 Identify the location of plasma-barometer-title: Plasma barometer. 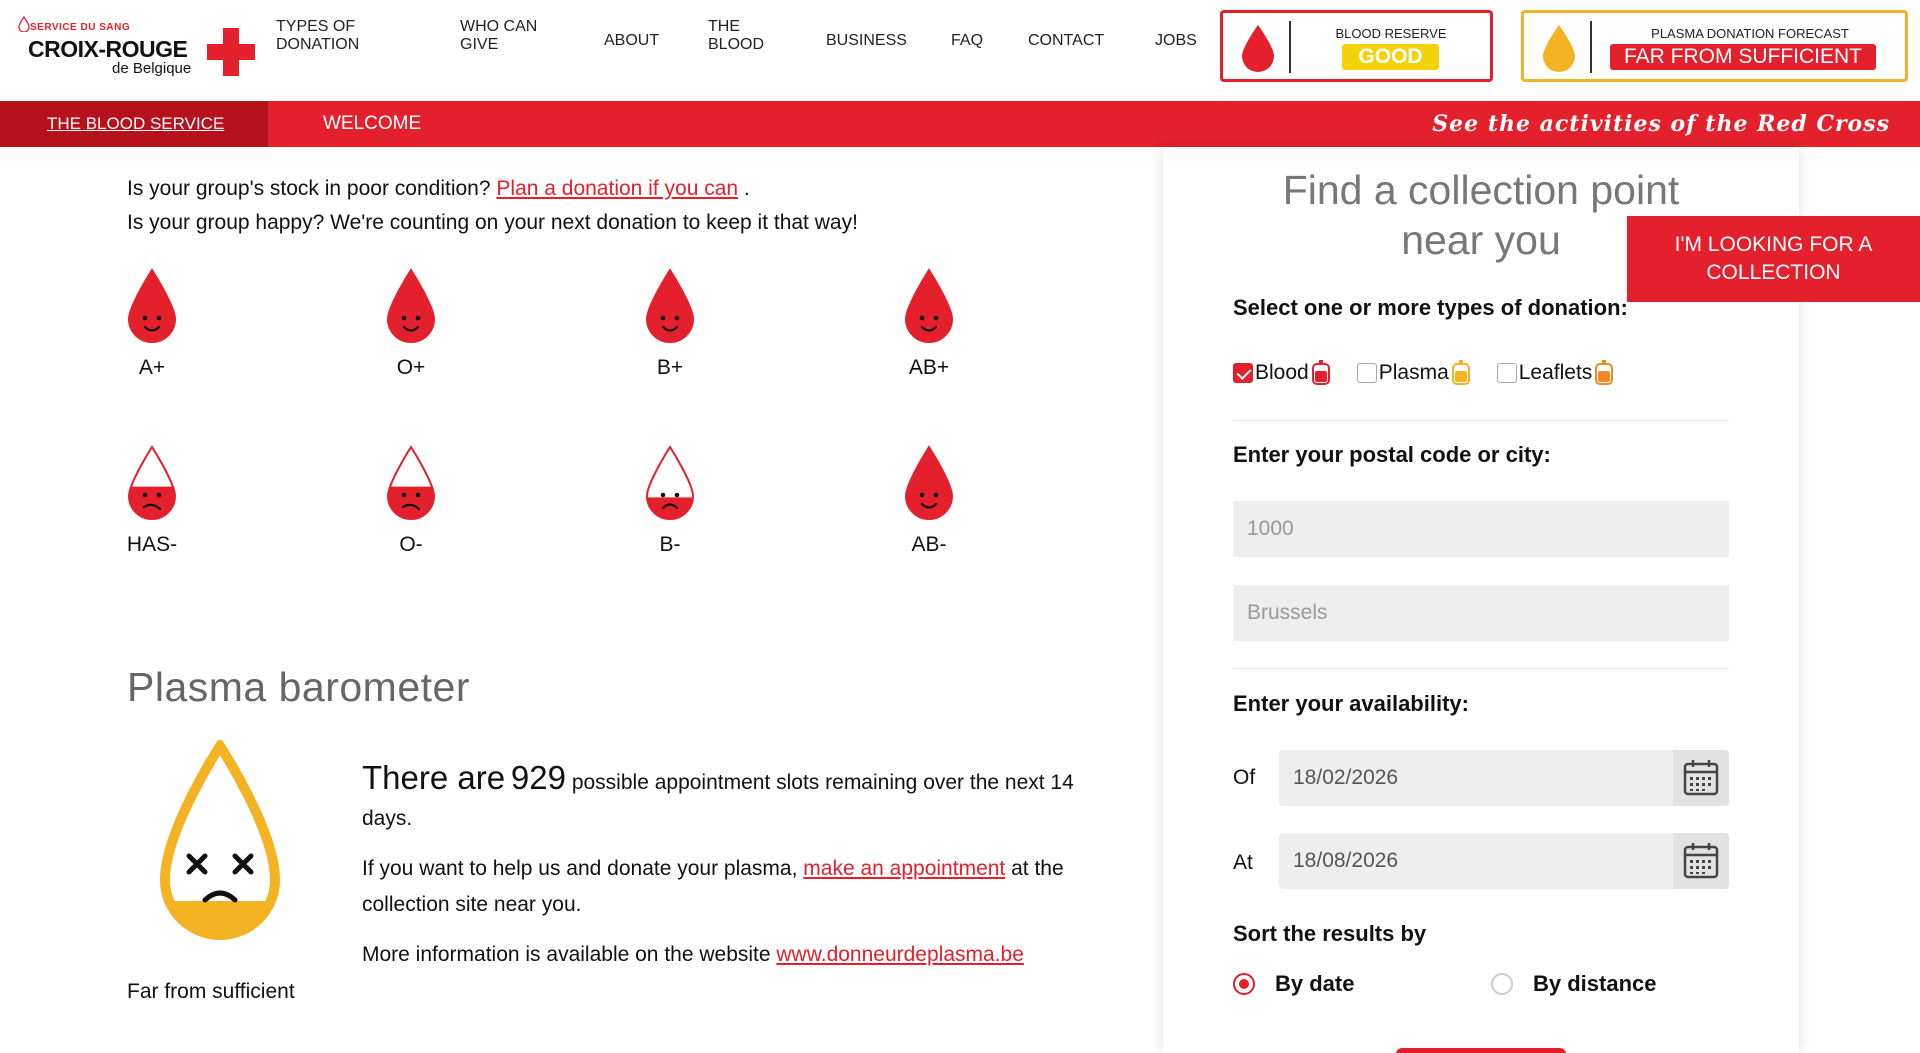
(298, 687).